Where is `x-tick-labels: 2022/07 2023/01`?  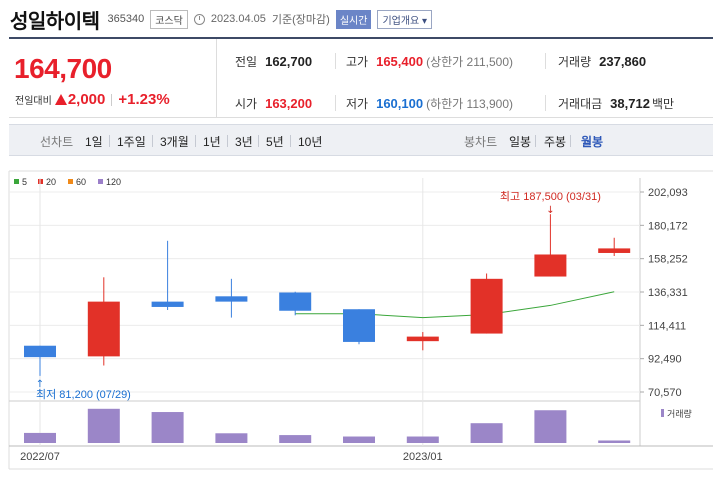 x-tick-labels: 2022/07 2023/01 is located at coordinates (231, 457).